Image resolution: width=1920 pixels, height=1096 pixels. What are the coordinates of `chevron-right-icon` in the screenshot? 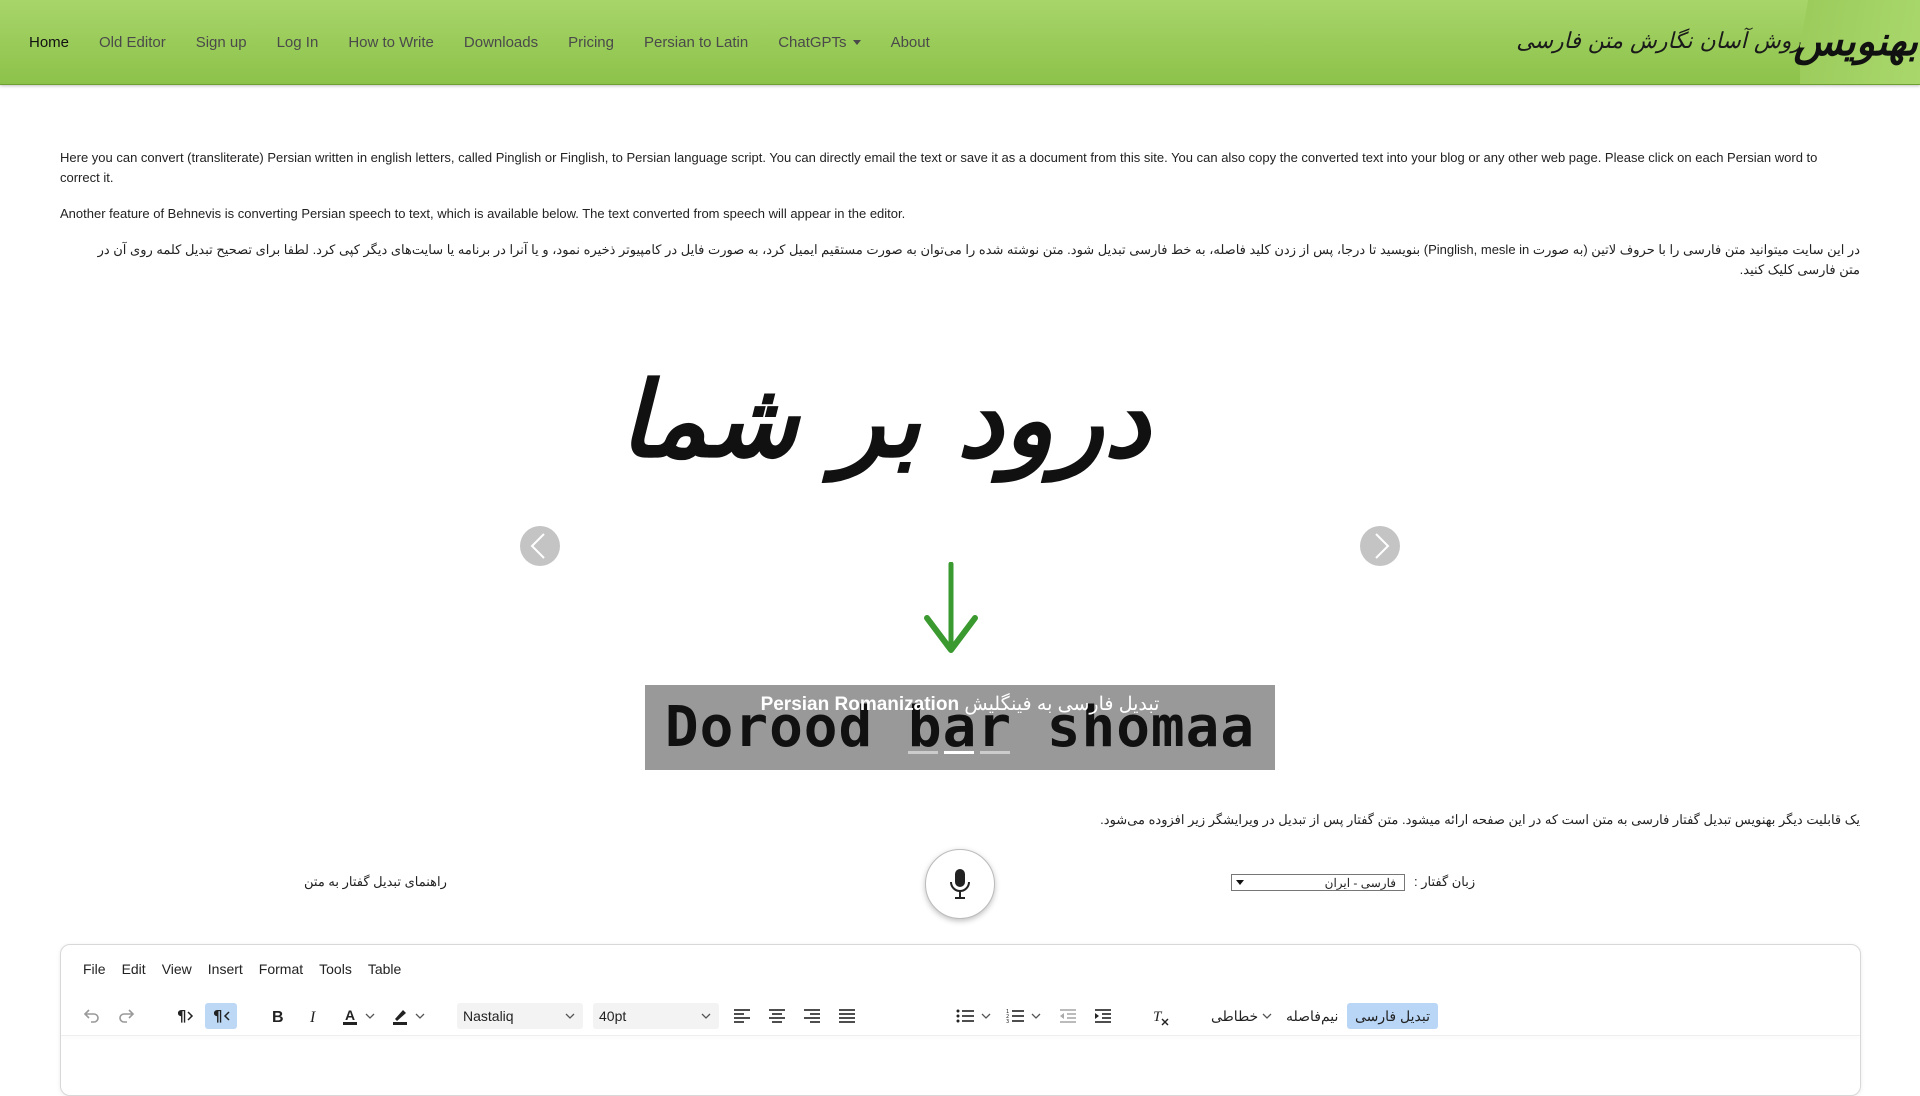 It's located at (1382, 546).